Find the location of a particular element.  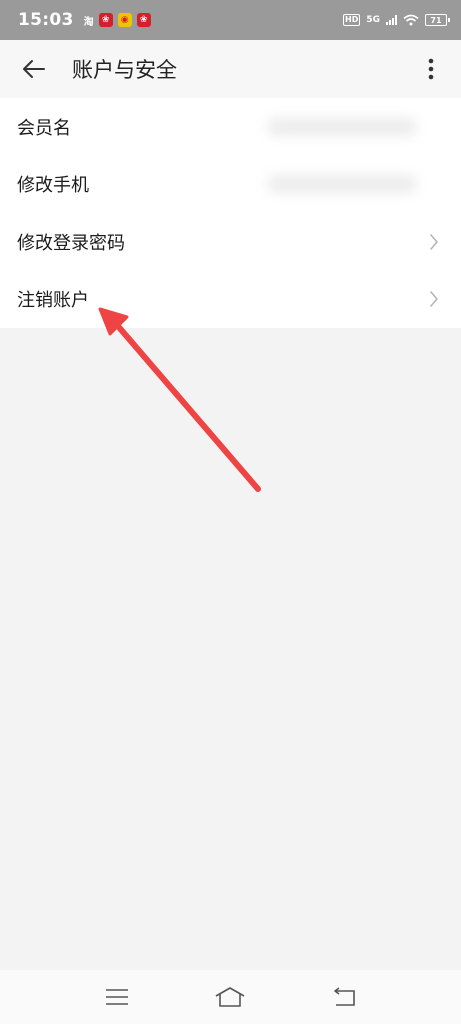

back-icon is located at coordinates (344, 996).